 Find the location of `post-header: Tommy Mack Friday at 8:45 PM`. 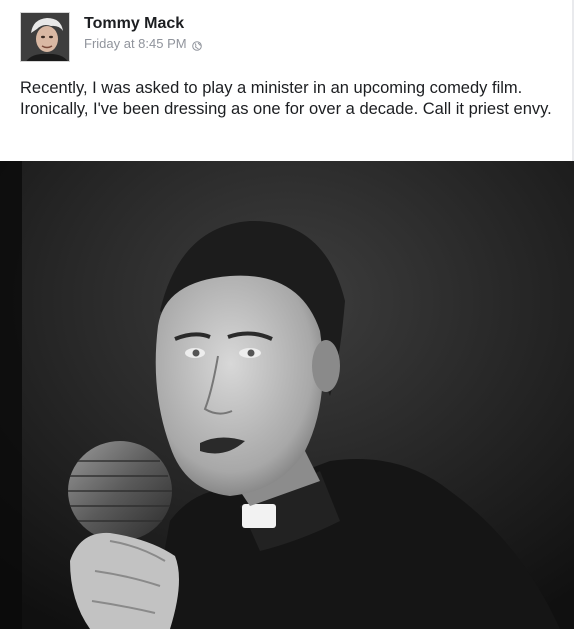

post-header: Tommy Mack Friday at 8:45 PM is located at coordinates (111, 38).